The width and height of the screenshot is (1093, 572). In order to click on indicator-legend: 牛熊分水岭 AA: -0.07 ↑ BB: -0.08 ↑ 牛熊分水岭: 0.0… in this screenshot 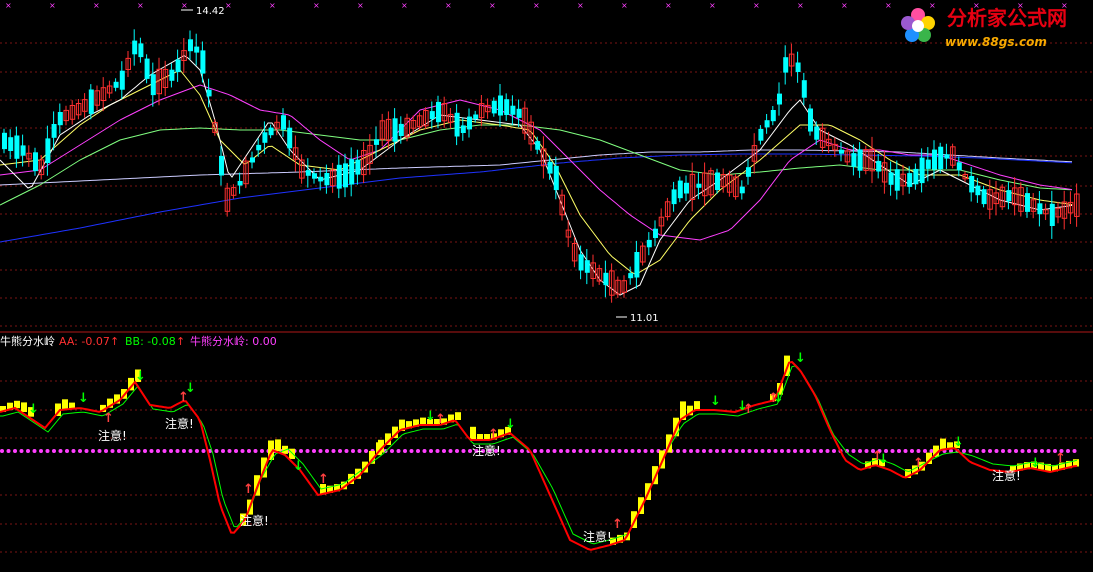, I will do `click(138, 341)`.